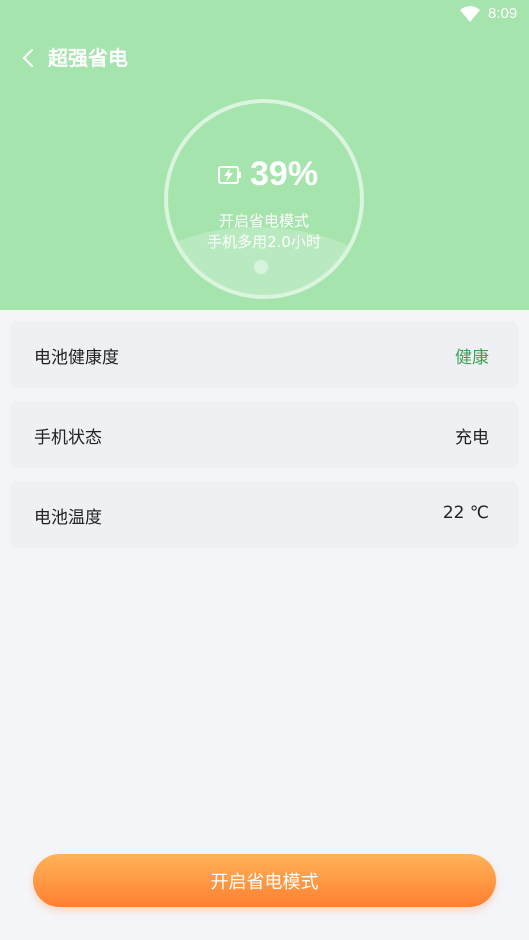 The image size is (529, 940). What do you see at coordinates (88, 58) in the screenshot?
I see `page-title: 超强省电` at bounding box center [88, 58].